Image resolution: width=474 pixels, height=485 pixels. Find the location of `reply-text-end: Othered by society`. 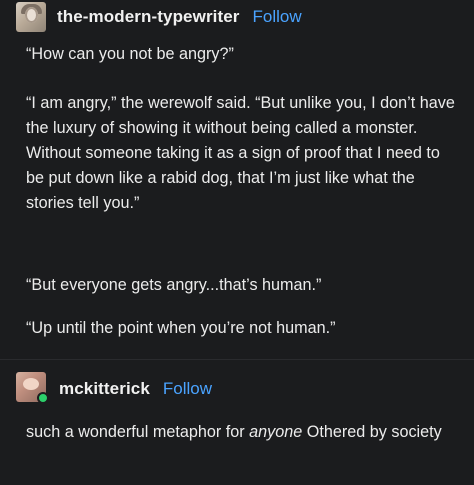

reply-text-end: Othered by society is located at coordinates (372, 432).